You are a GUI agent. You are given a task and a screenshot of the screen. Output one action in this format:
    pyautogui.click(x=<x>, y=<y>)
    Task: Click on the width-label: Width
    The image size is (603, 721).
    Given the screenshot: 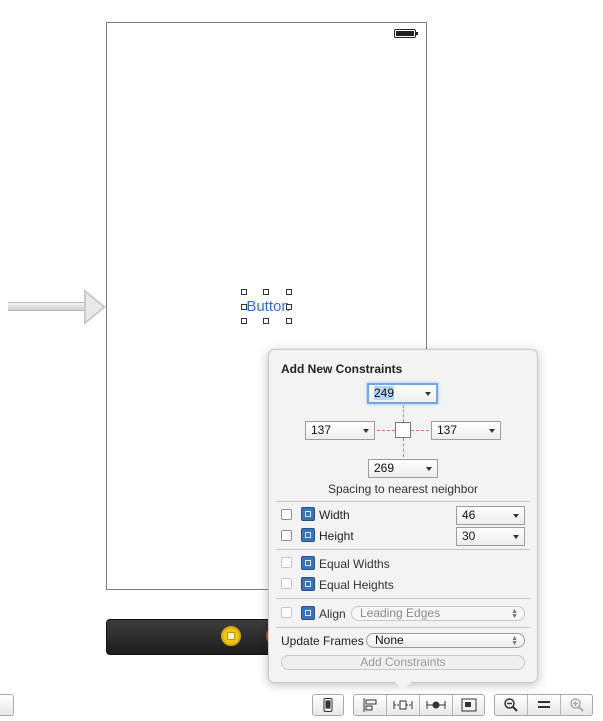 What is the action you would take?
    pyautogui.click(x=334, y=515)
    